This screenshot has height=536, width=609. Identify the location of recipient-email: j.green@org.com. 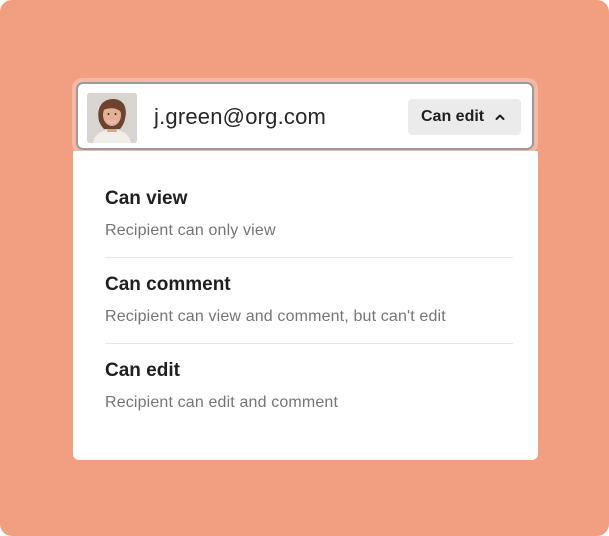
(240, 116).